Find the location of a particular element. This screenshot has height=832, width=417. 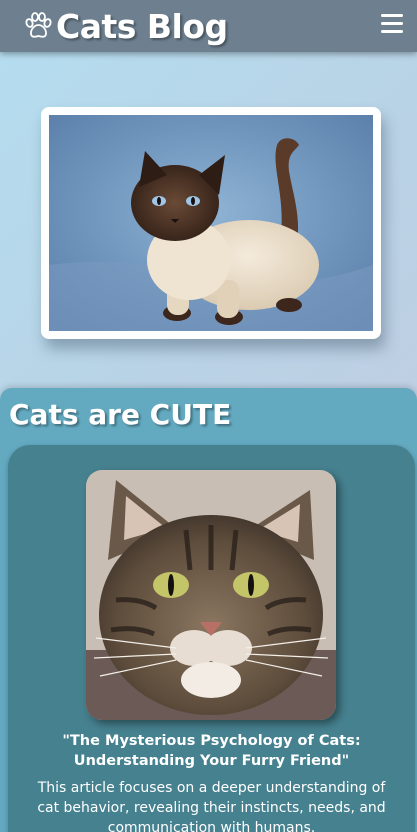

site-title: Cats Blog is located at coordinates (142, 26).